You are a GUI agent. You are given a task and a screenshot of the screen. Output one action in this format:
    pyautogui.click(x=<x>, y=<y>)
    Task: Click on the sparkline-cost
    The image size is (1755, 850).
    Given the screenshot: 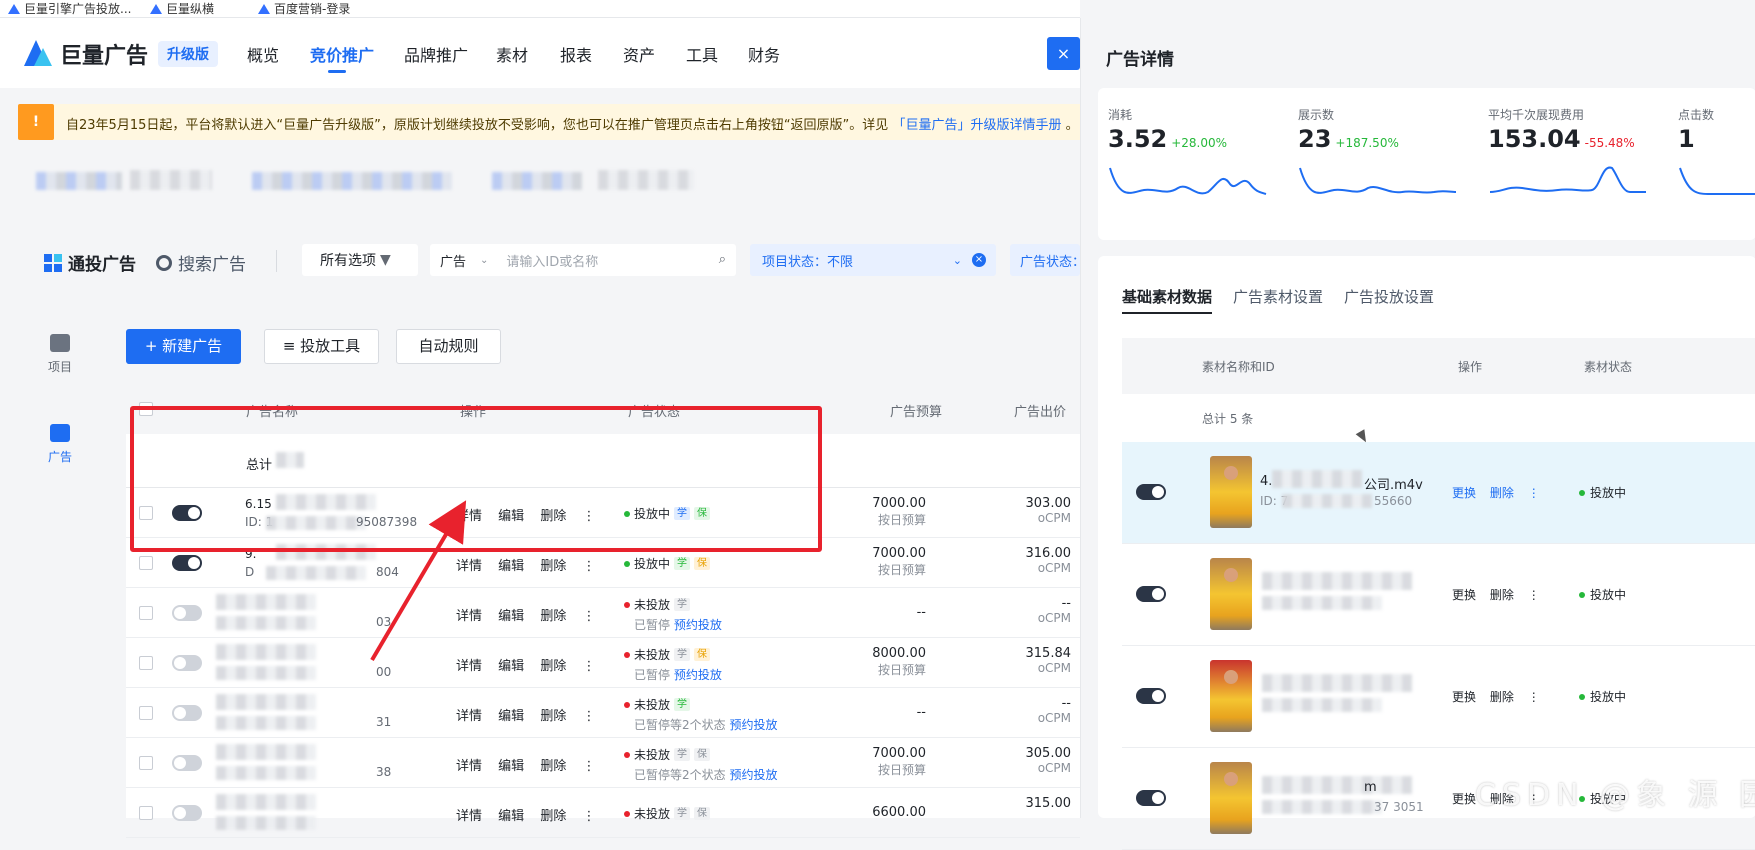 What is the action you would take?
    pyautogui.click(x=1188, y=181)
    